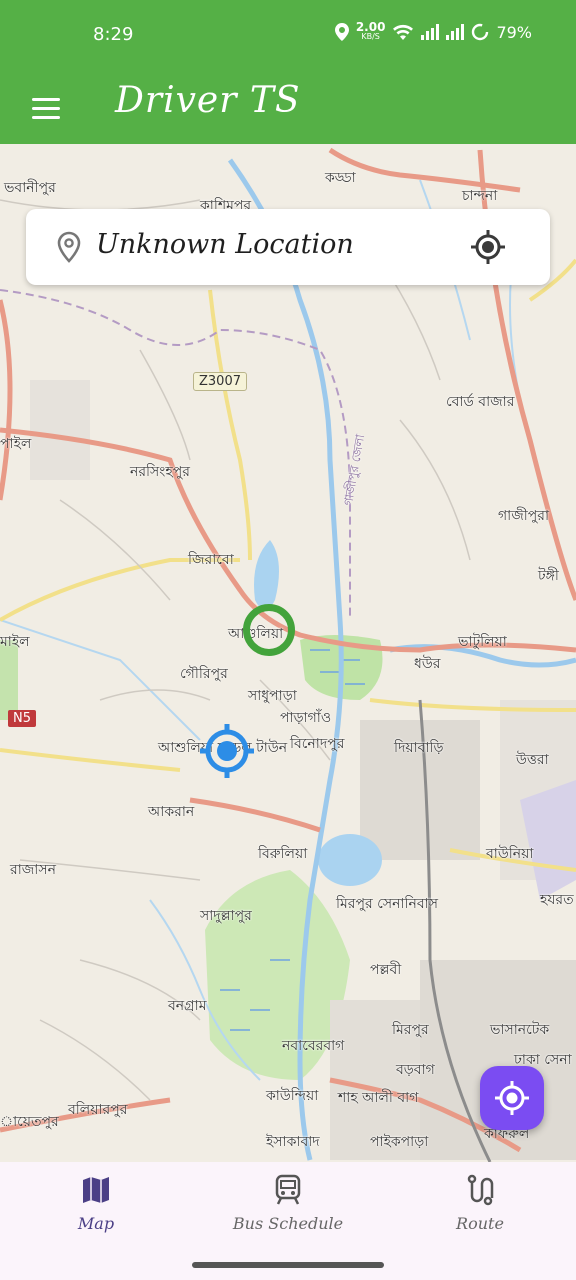 The height and width of the screenshot is (1280, 576). I want to click on wifi-icon, so click(403, 32).